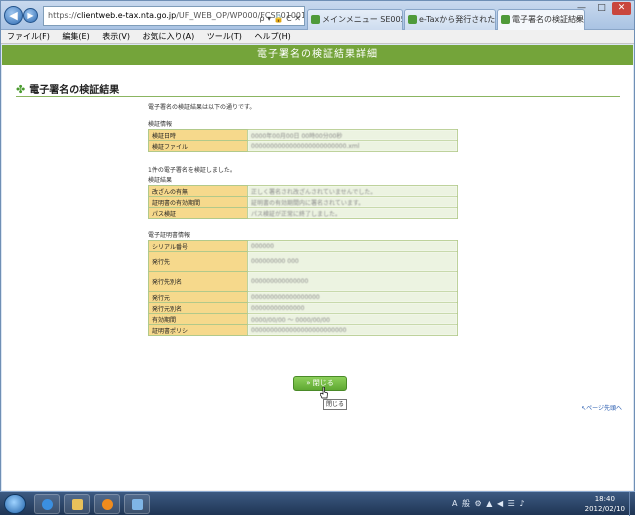  Describe the element at coordinates (604, 509) in the screenshot. I see `clock-date: 2012/02/10` at that location.